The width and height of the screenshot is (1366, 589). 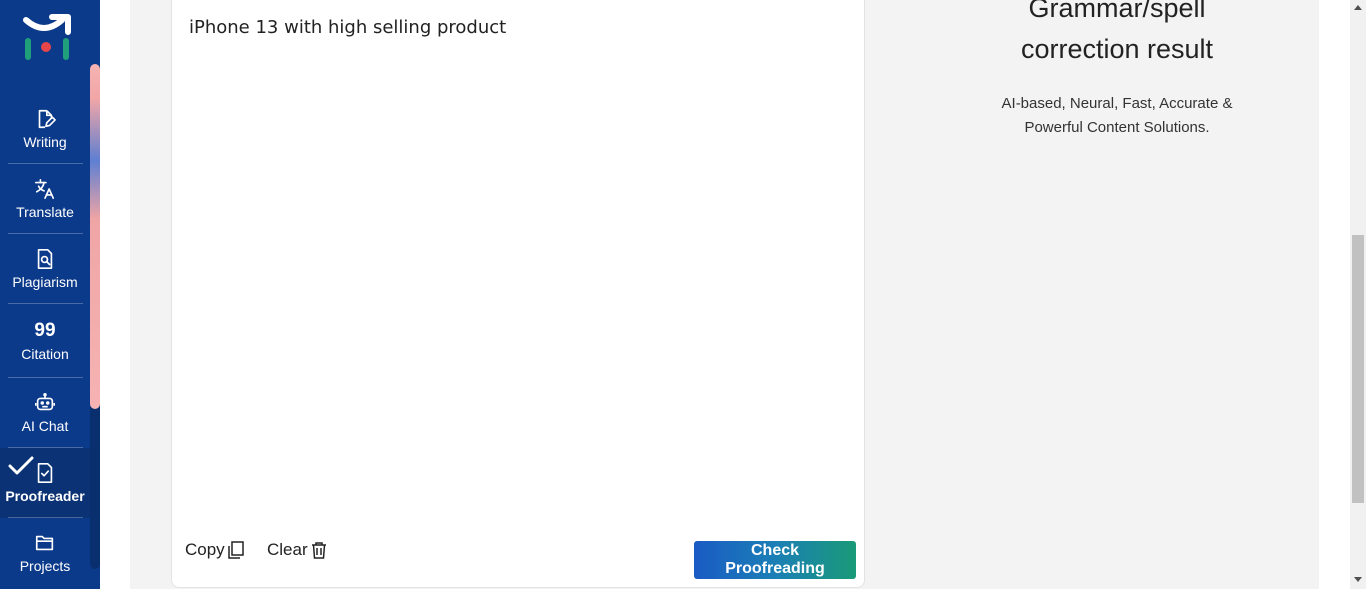 What do you see at coordinates (45, 426) in the screenshot?
I see `sidebar-item-label: AI Chat` at bounding box center [45, 426].